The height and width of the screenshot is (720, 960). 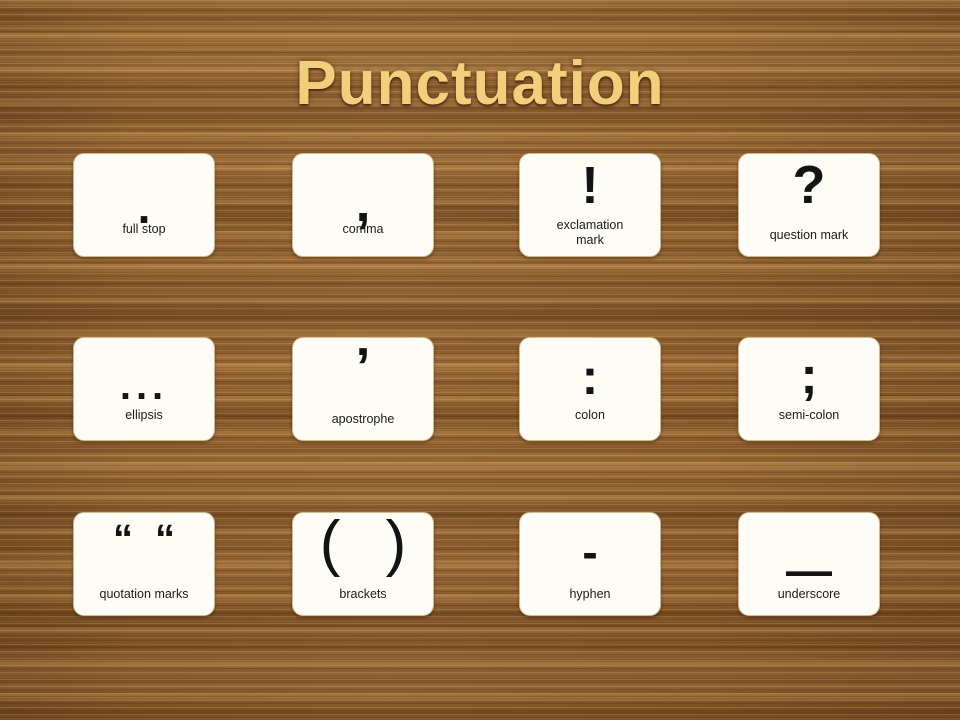 I want to click on punctuation-card-comma: , comma, so click(x=363, y=205).